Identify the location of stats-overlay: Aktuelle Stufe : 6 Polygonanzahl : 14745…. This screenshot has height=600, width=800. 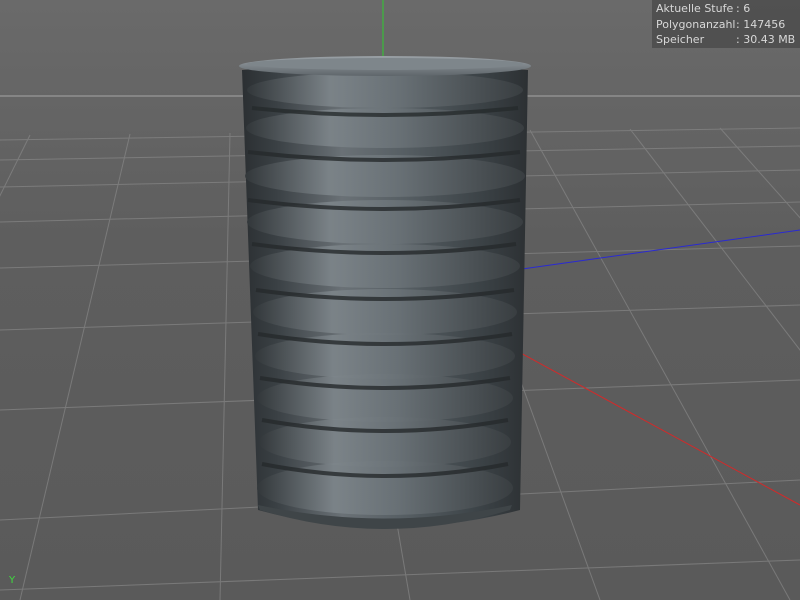
(726, 24).